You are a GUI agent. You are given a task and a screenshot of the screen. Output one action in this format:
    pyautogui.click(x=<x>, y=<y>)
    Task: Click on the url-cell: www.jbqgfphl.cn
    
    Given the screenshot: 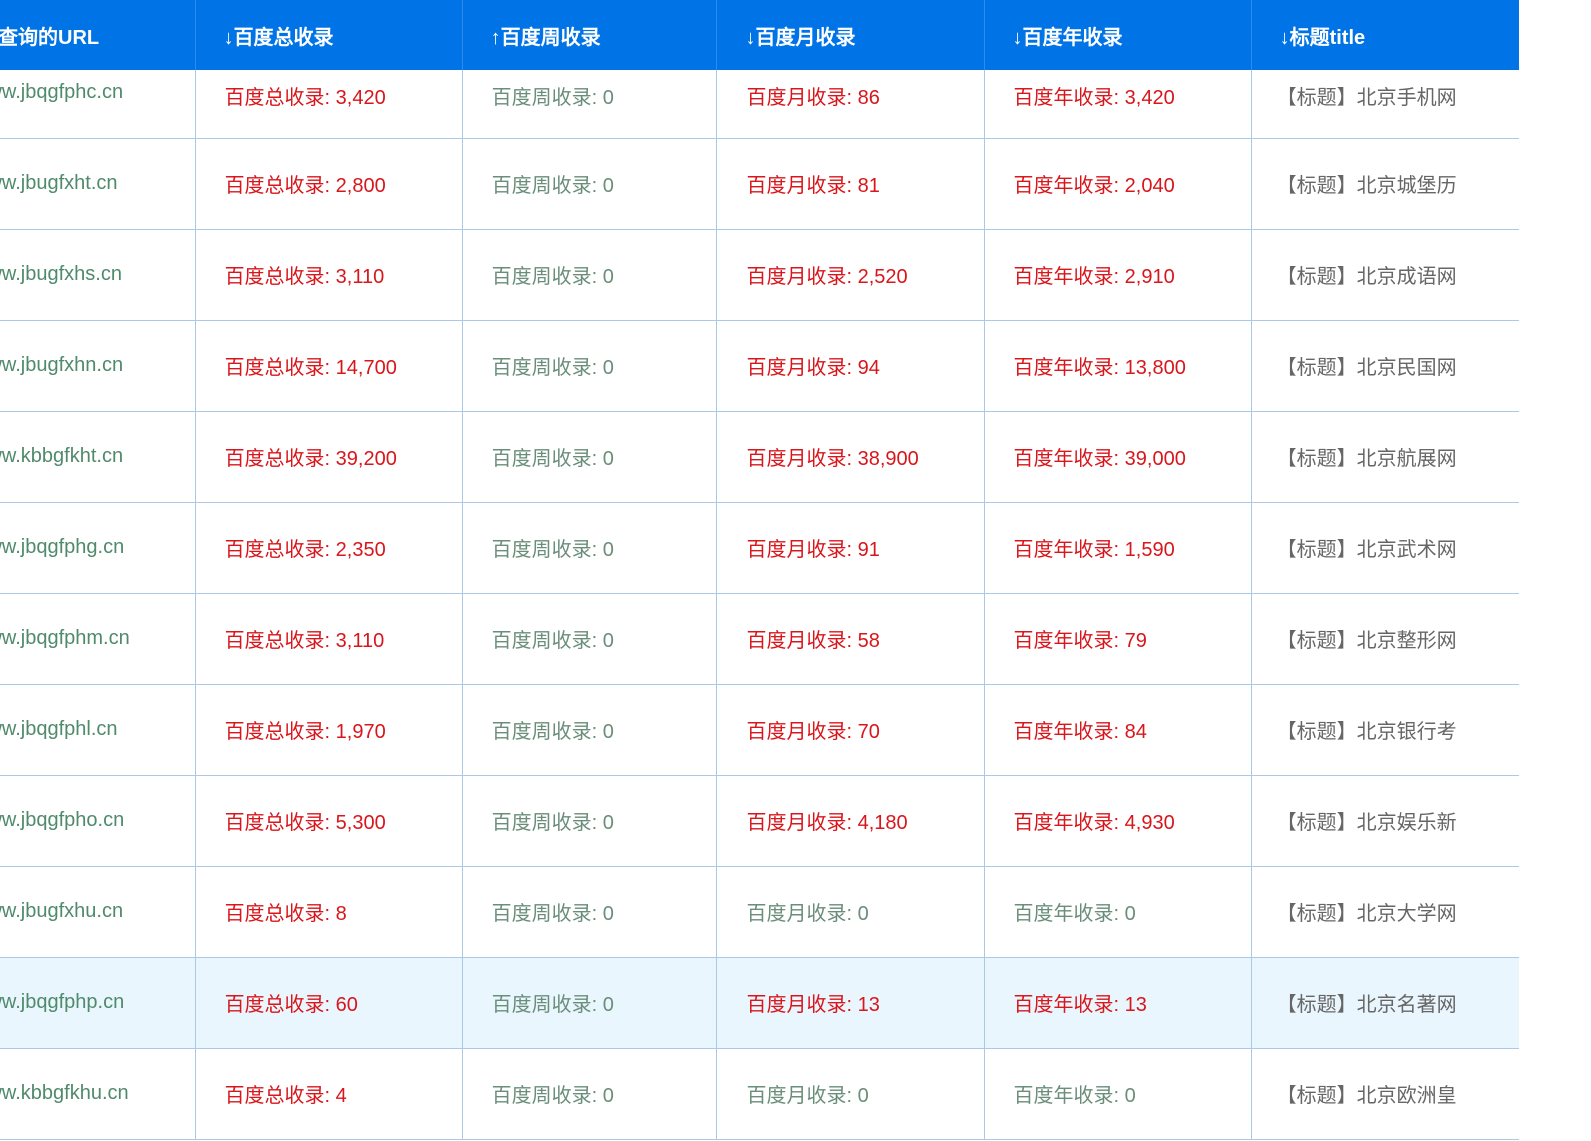 What is the action you would take?
    pyautogui.click(x=98, y=730)
    